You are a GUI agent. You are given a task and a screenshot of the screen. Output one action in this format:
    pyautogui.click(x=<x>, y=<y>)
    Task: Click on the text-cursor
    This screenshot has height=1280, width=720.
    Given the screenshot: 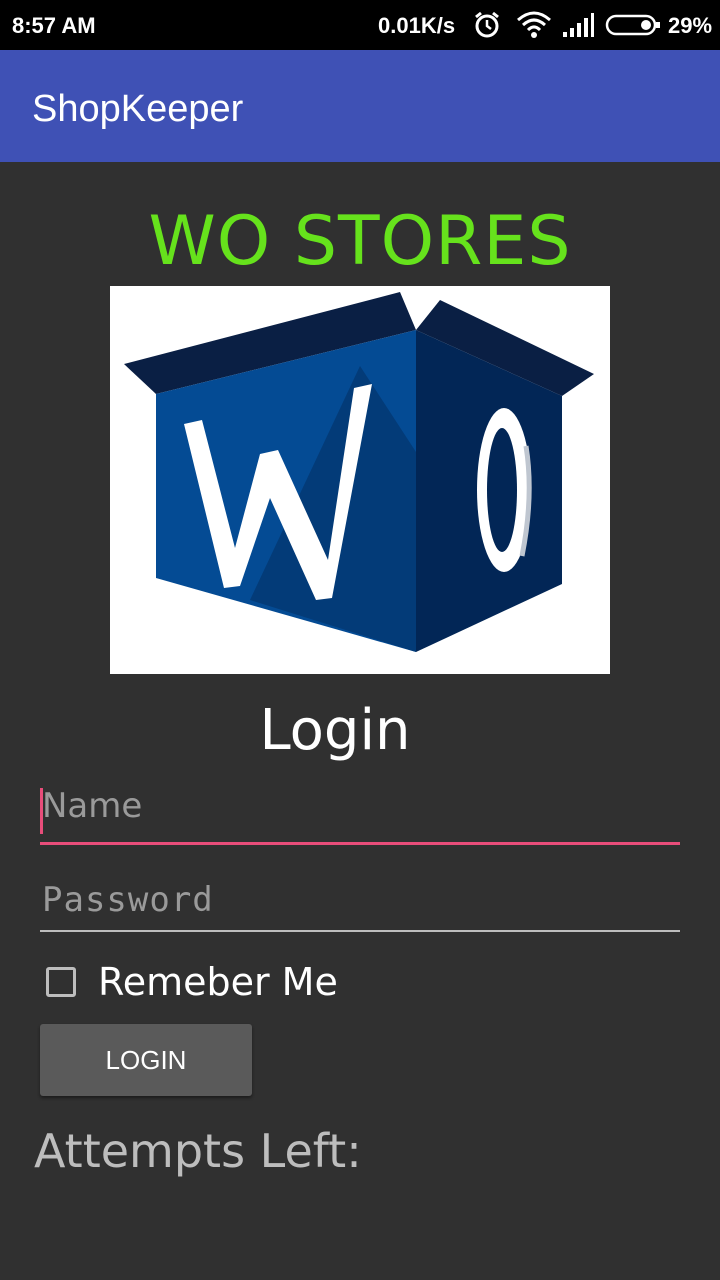 What is the action you would take?
    pyautogui.click(x=41, y=811)
    